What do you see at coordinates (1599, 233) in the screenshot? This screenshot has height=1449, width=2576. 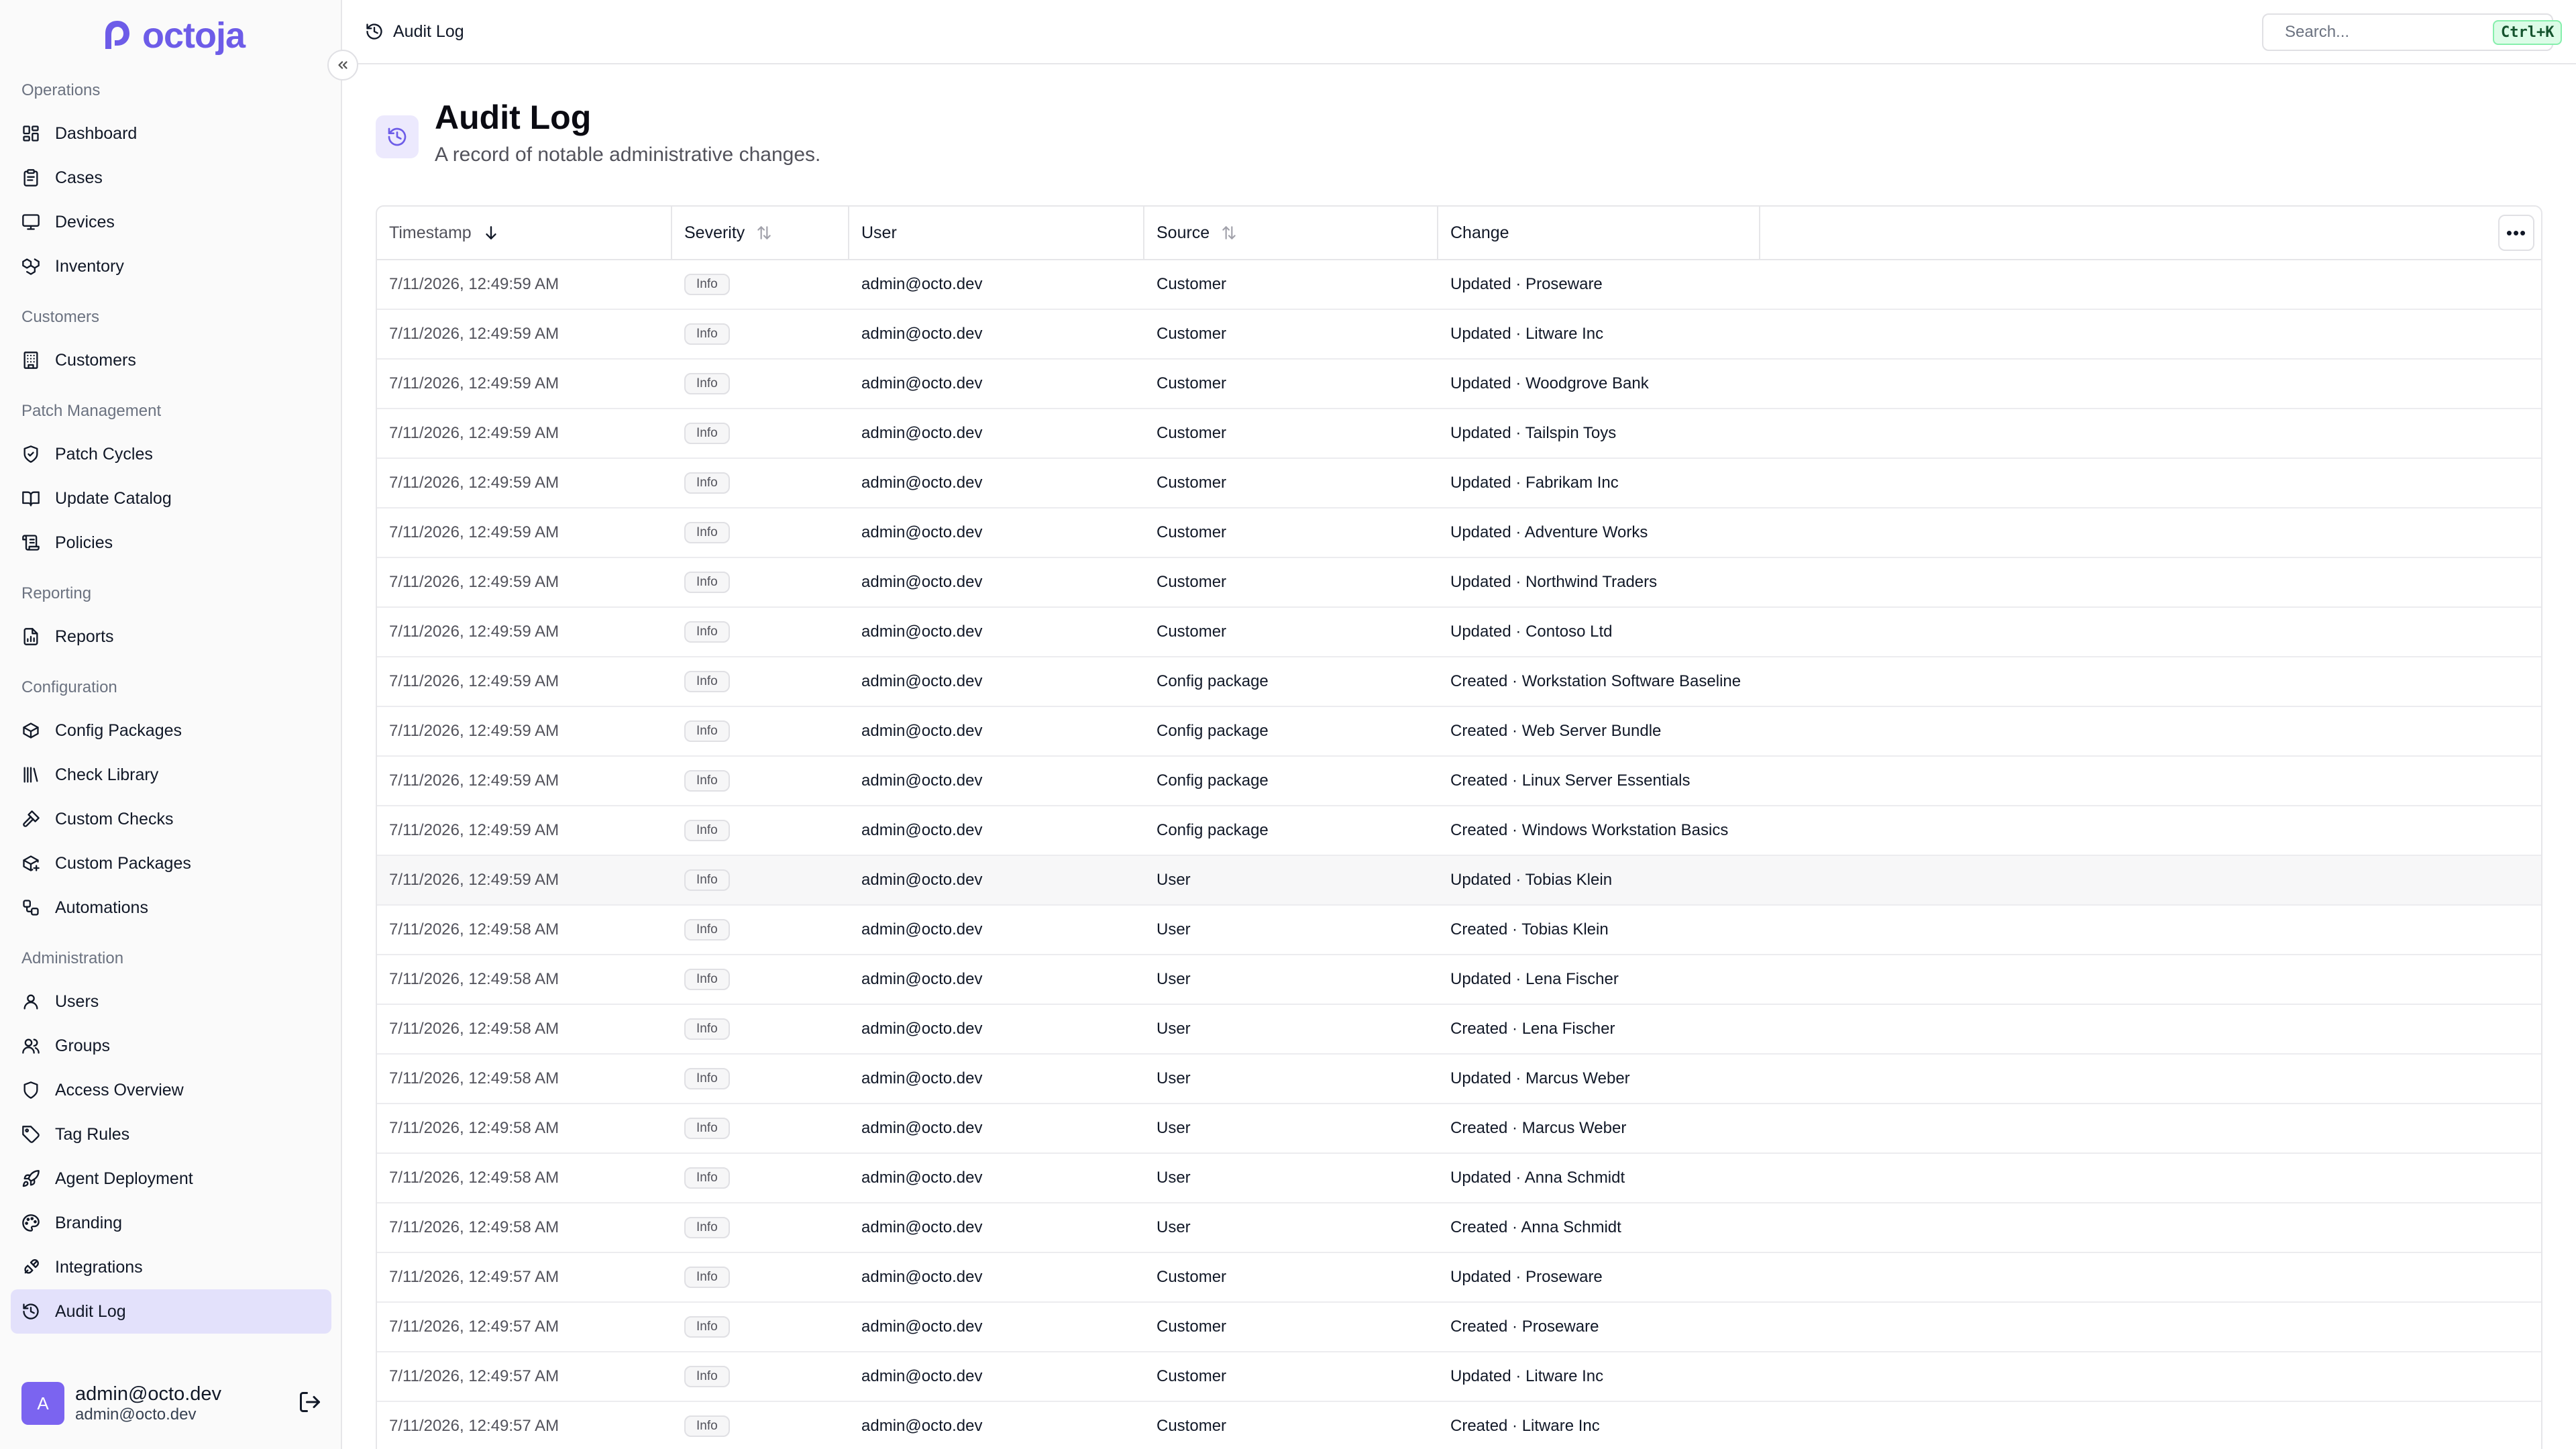 I see `column-header-change: Change` at bounding box center [1599, 233].